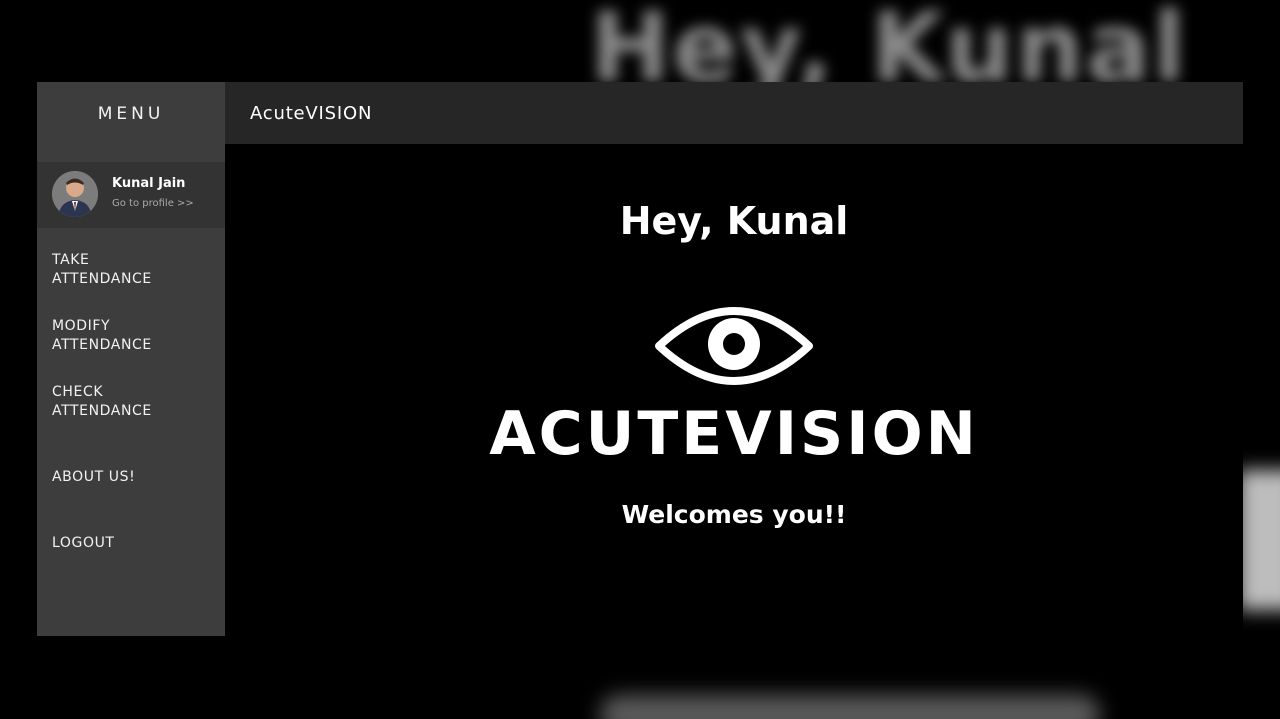 The height and width of the screenshot is (719, 1280). I want to click on top-bar: AcuteVISION, so click(734, 113).